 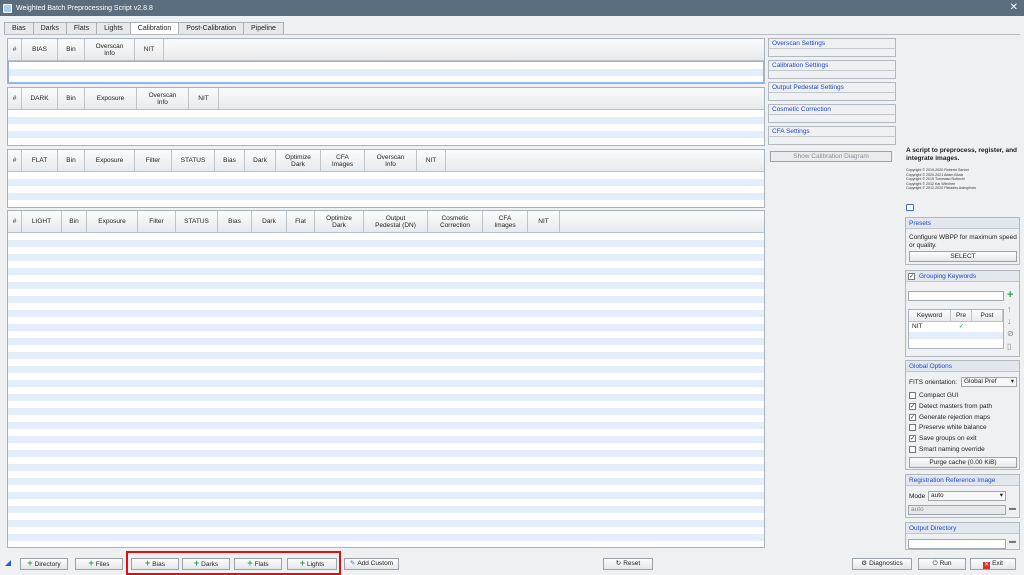 What do you see at coordinates (832, 66) in the screenshot?
I see `section-header: Calibration Settings` at bounding box center [832, 66].